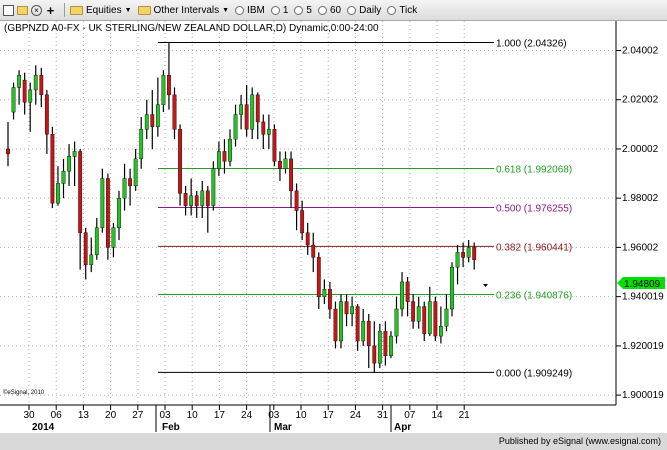 This screenshot has height=450, width=667. Describe the element at coordinates (531, 44) in the screenshot. I see `fibonacci-label: 1.000 (2.04326)` at that location.